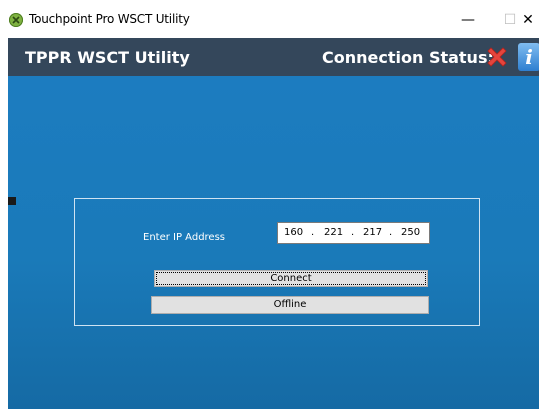 Image resolution: width=539 pixels, height=409 pixels. I want to click on app-title: TPPR WSCT Utility, so click(107, 57).